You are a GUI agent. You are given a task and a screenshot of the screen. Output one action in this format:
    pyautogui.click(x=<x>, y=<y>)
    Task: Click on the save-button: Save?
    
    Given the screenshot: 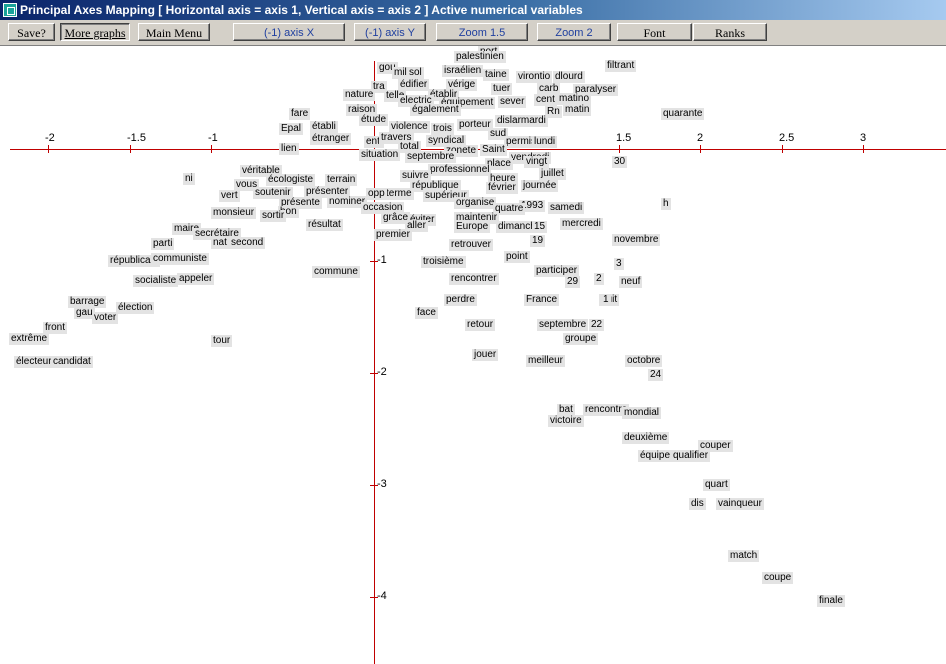 What is the action you would take?
    pyautogui.click(x=31, y=32)
    